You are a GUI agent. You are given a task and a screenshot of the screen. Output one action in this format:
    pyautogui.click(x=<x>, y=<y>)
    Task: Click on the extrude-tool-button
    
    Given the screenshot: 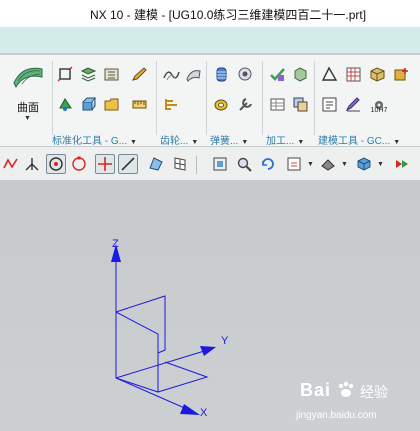 What is the action you would take?
    pyautogui.click(x=88, y=104)
    